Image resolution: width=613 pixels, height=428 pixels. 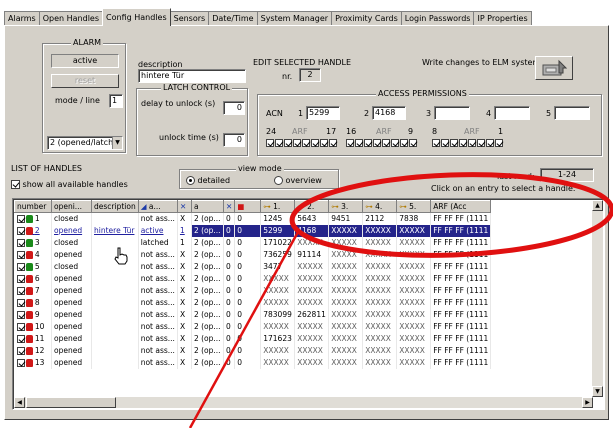 I want to click on radio-selected-icon, so click(x=190, y=180).